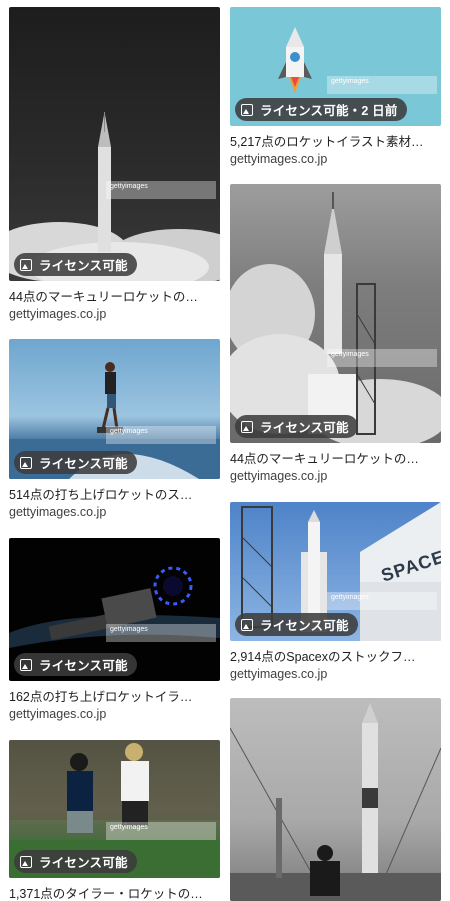  What do you see at coordinates (329, 111) in the screenshot?
I see `badge-label: ライセンス可能・2 日前` at bounding box center [329, 111].